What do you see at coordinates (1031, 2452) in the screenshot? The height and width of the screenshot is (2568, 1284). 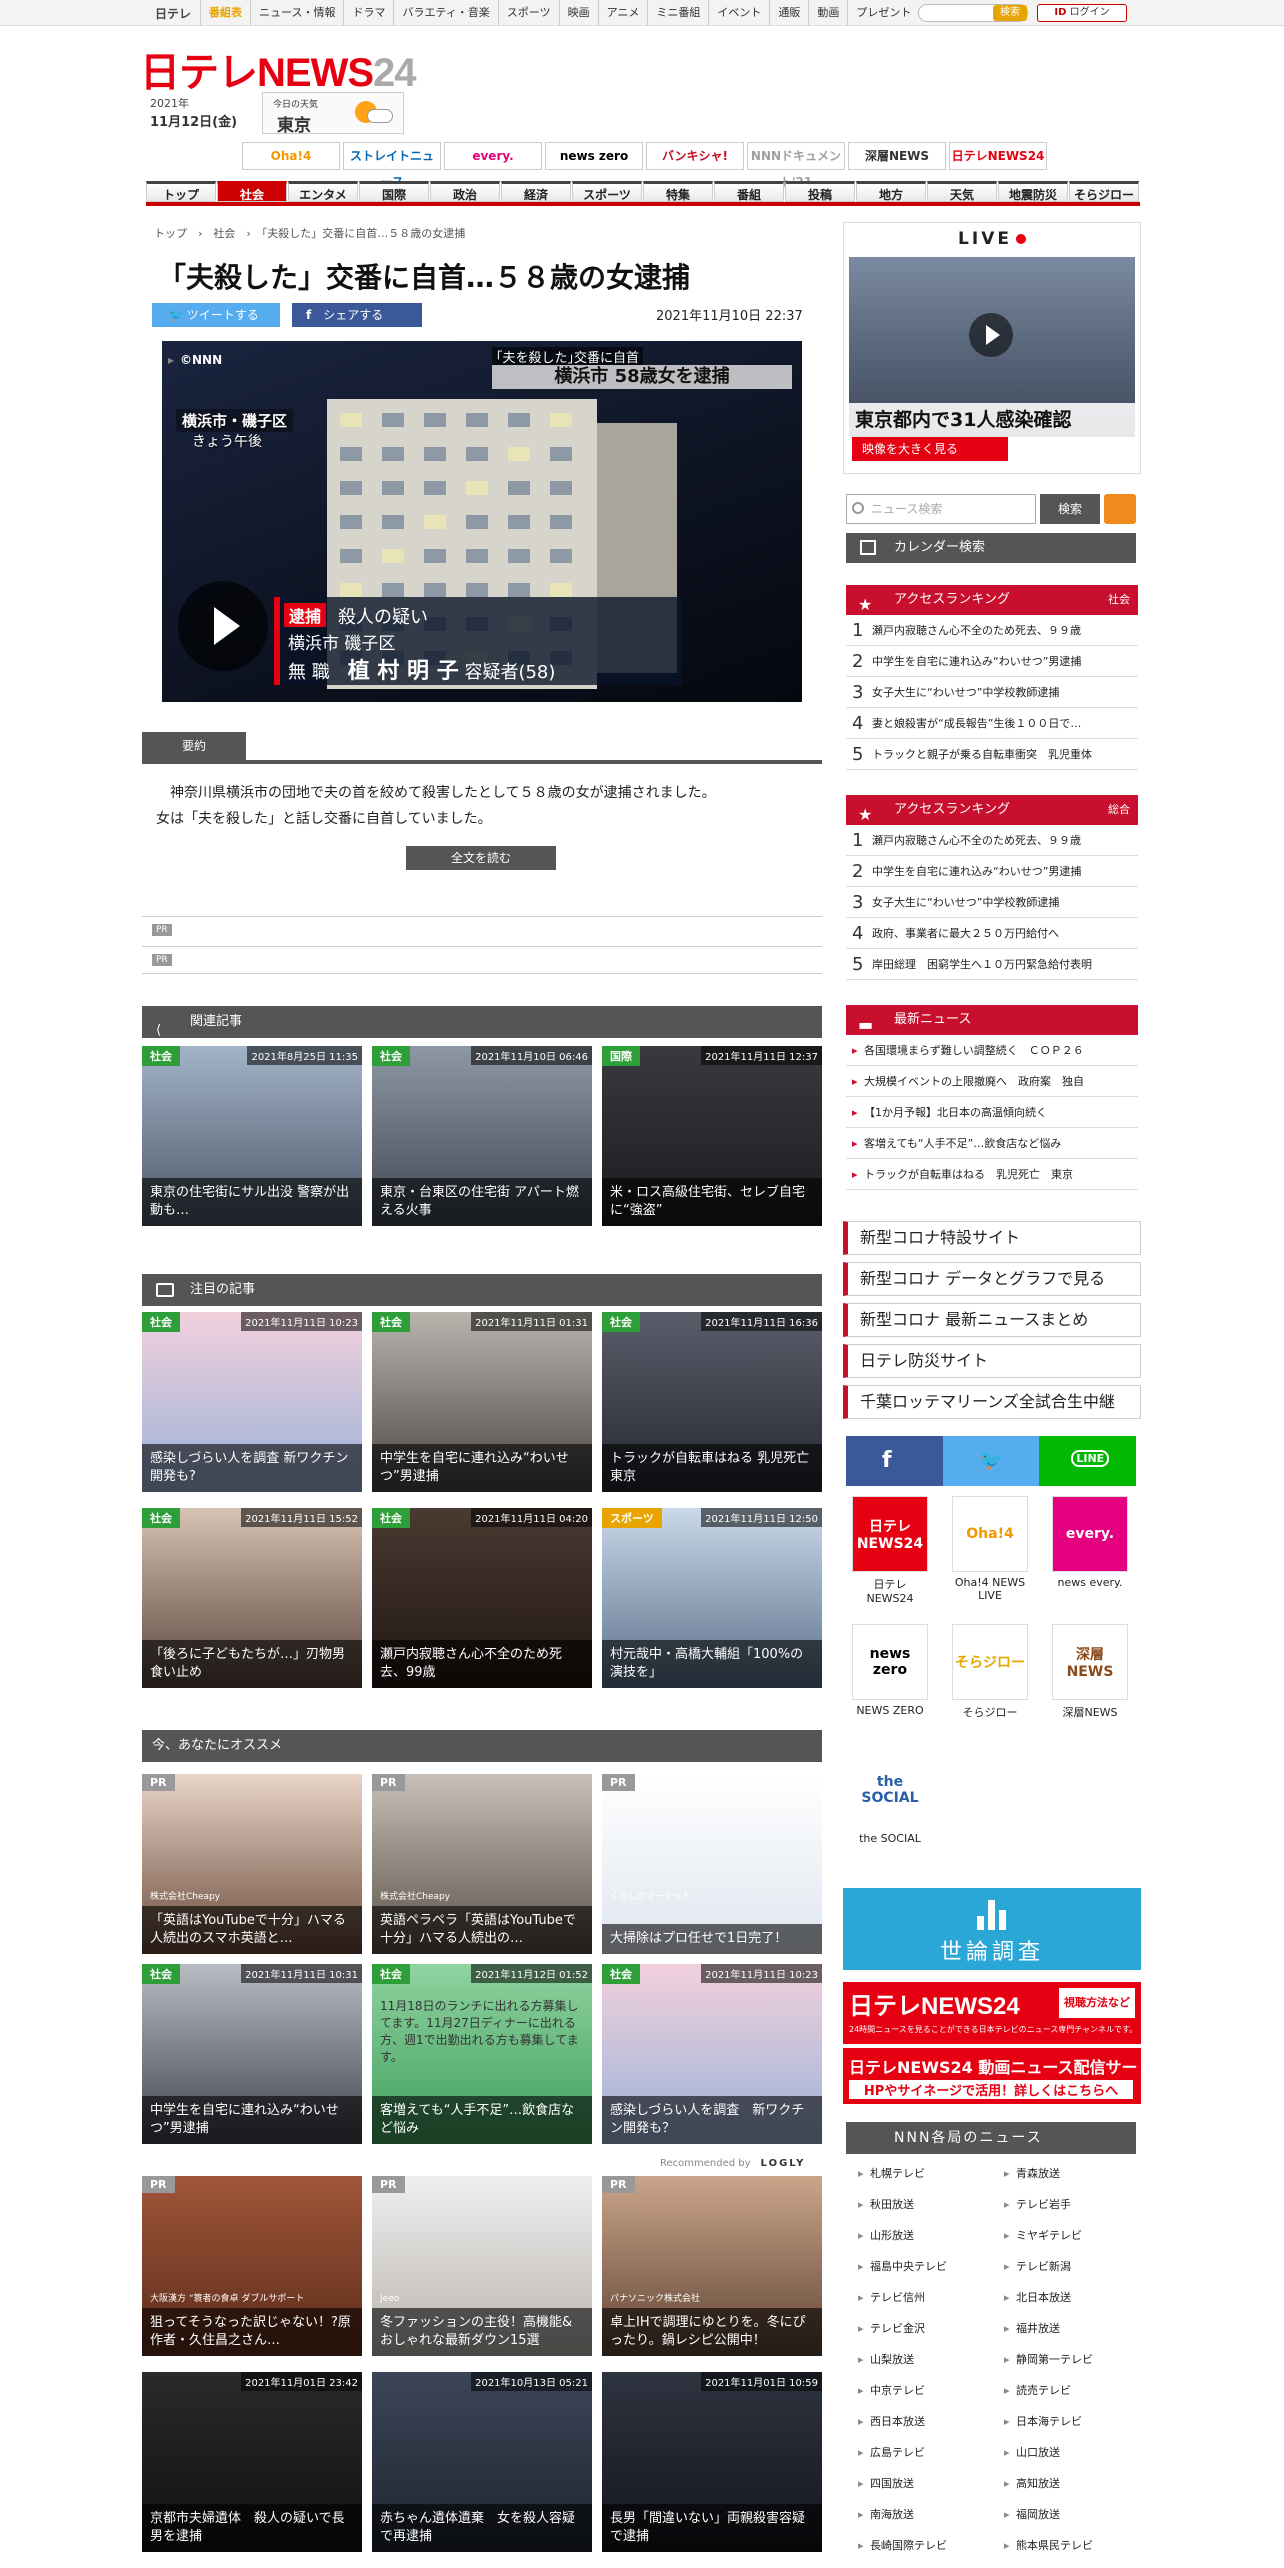 I see `nnn-station-link: 山口放送` at bounding box center [1031, 2452].